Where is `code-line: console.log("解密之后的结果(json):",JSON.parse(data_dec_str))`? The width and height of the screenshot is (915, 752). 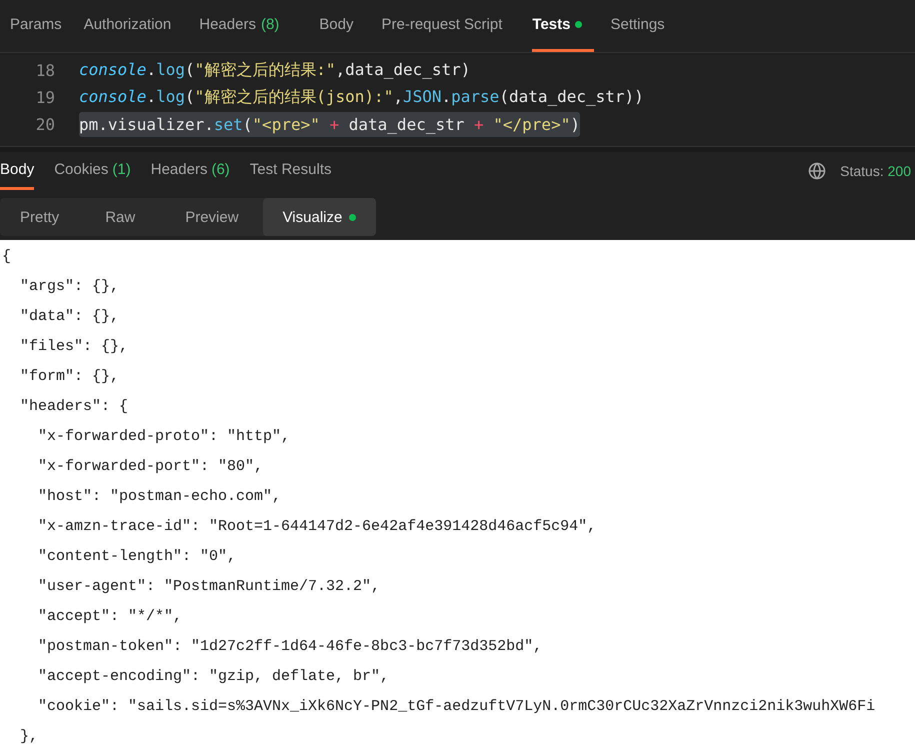
code-line: console.log("解密之后的结果(json):",JSON.parse(data_dec_str)) is located at coordinates (361, 97).